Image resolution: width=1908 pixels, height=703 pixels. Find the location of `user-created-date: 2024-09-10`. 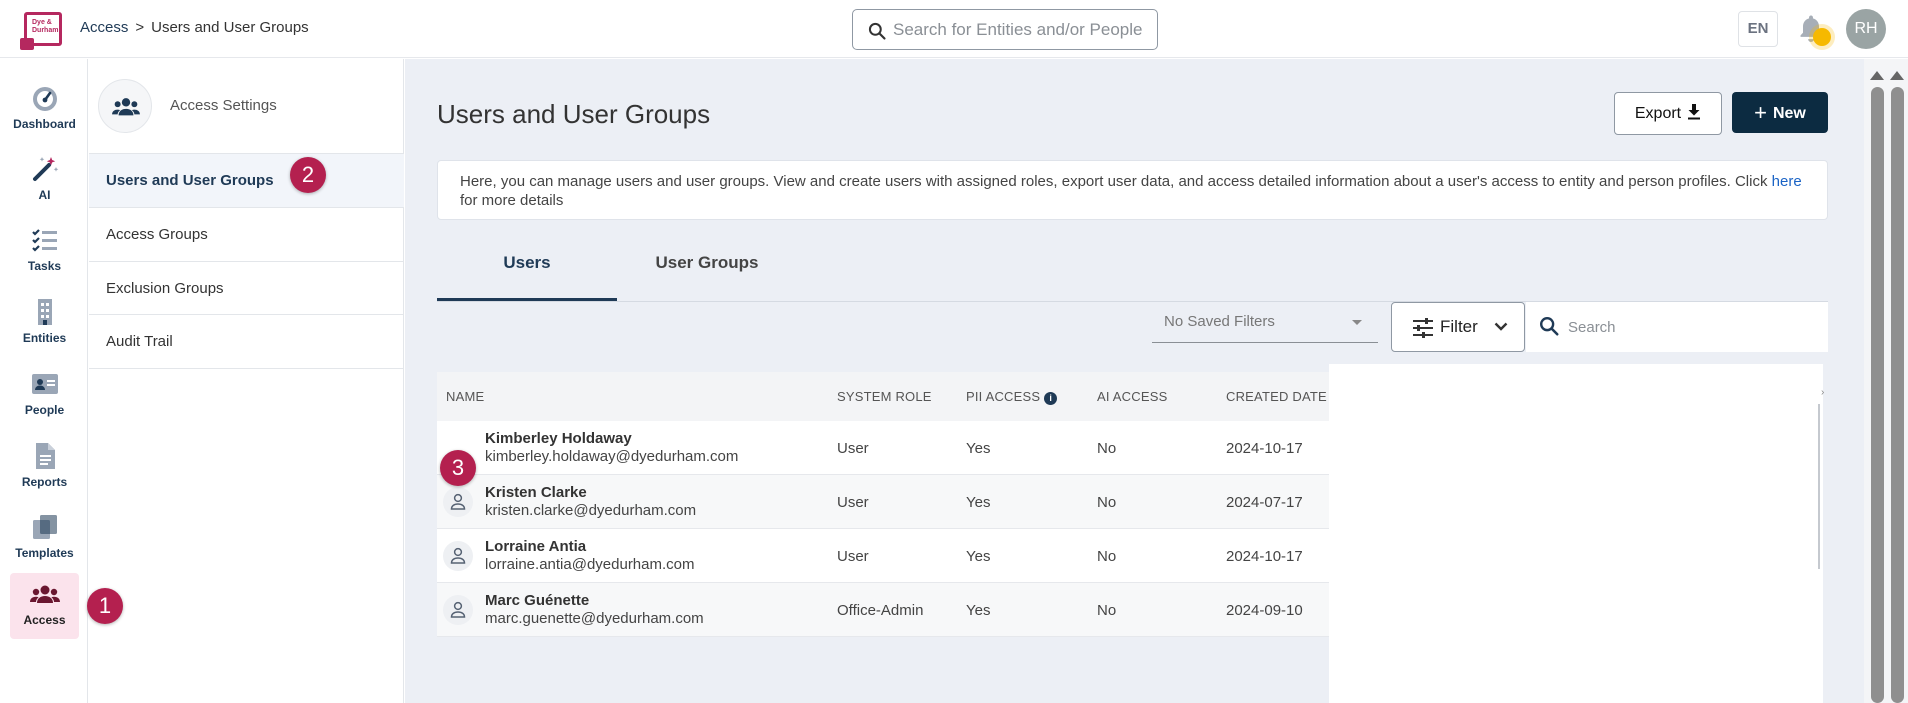

user-created-date: 2024-09-10 is located at coordinates (1264, 610).